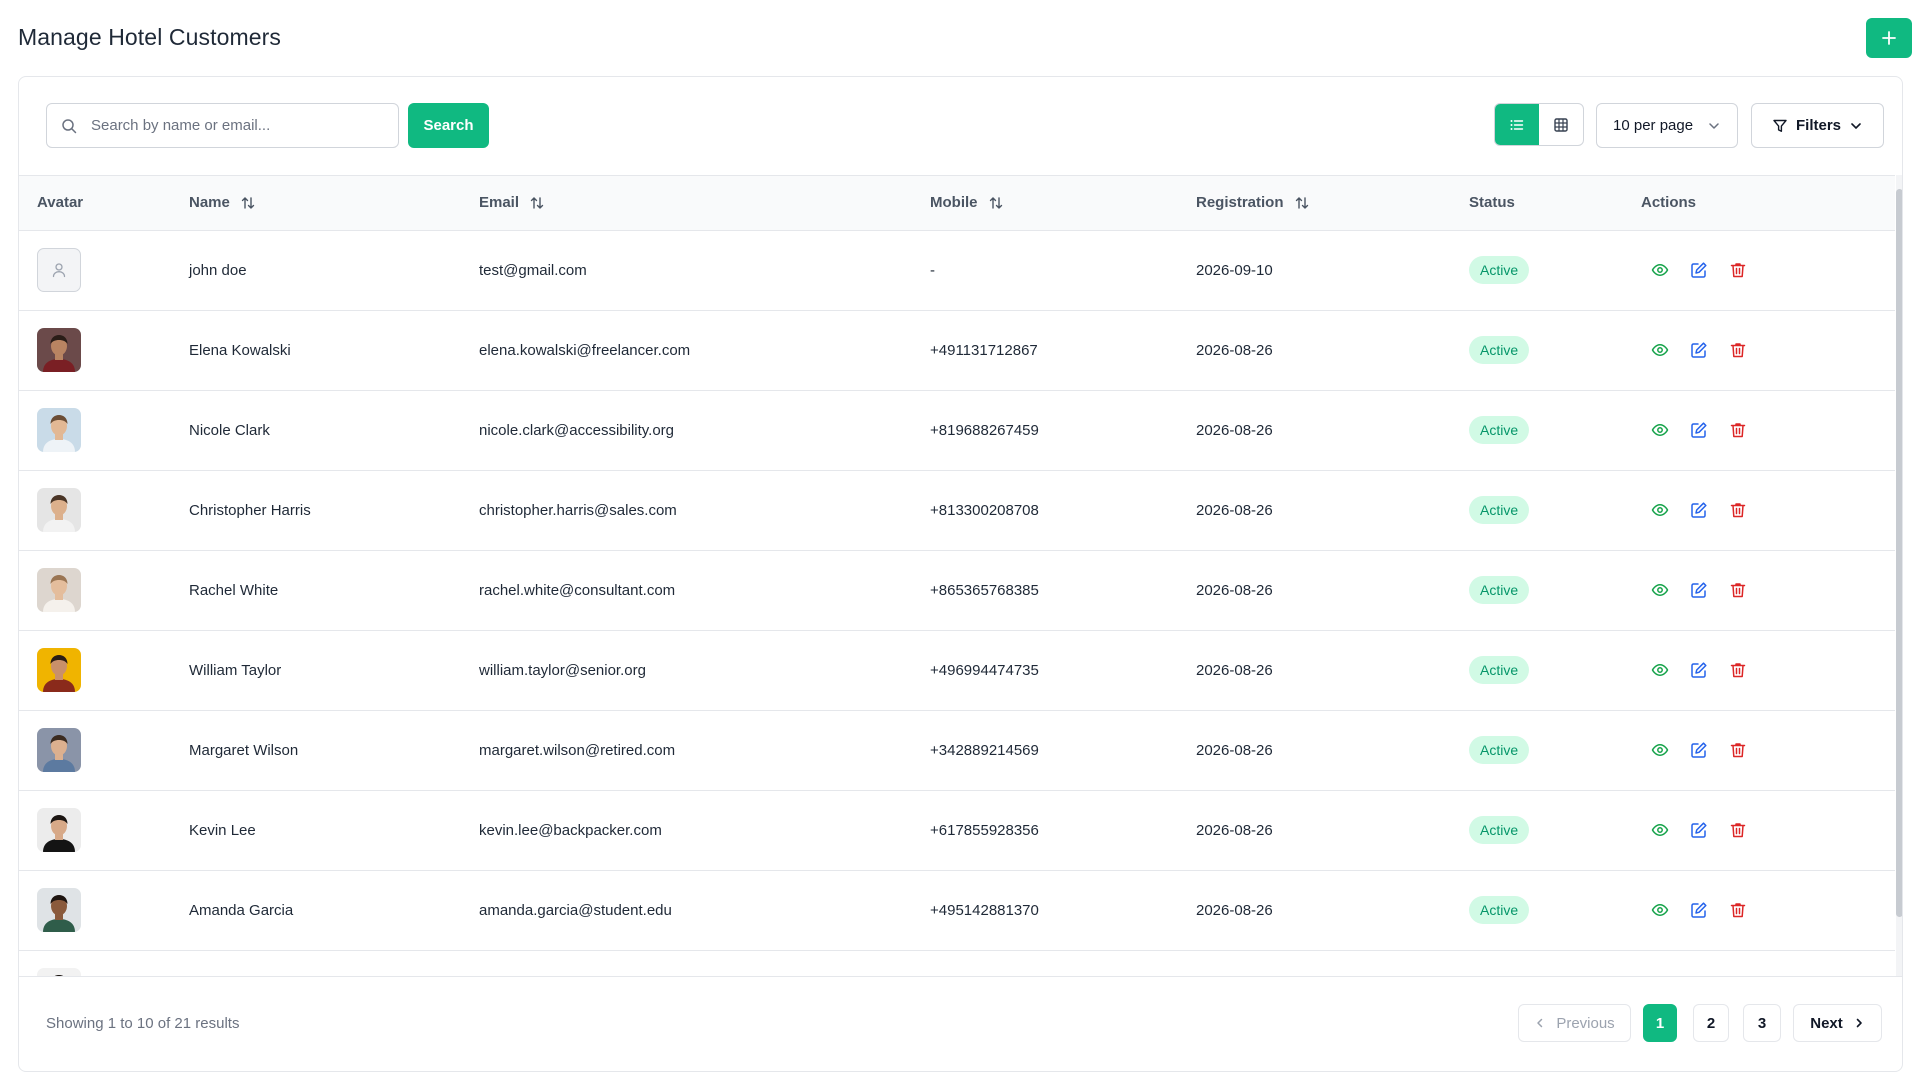  What do you see at coordinates (1762, 1023) in the screenshot?
I see `page-button-3: 3` at bounding box center [1762, 1023].